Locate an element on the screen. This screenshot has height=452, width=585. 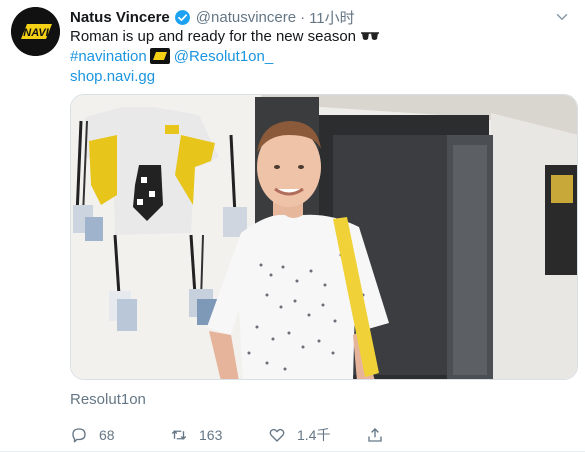
retweet-icon is located at coordinates (179, 435).